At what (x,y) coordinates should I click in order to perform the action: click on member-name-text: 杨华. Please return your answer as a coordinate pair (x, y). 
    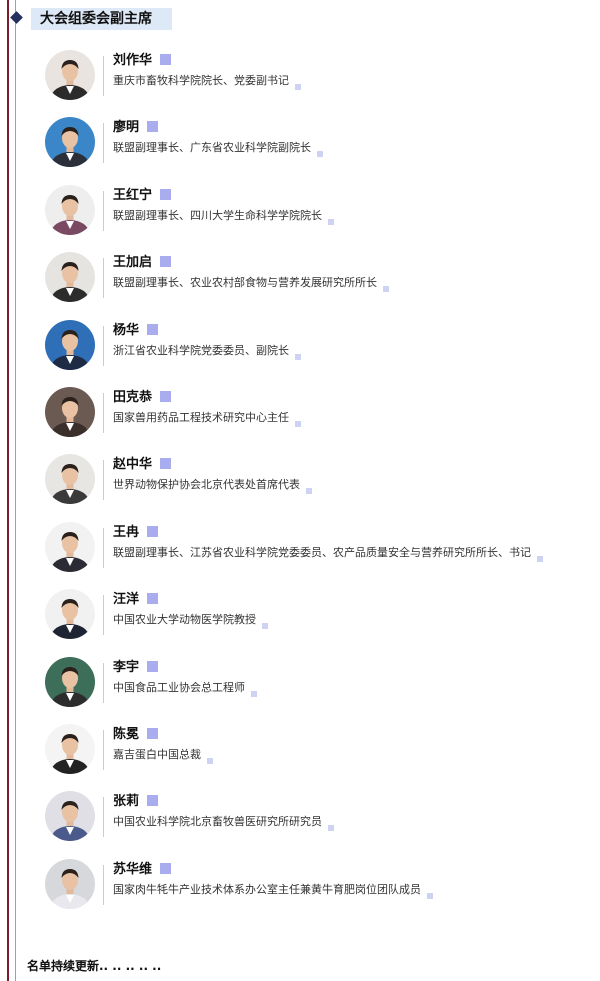
    Looking at the image, I should click on (126, 330).